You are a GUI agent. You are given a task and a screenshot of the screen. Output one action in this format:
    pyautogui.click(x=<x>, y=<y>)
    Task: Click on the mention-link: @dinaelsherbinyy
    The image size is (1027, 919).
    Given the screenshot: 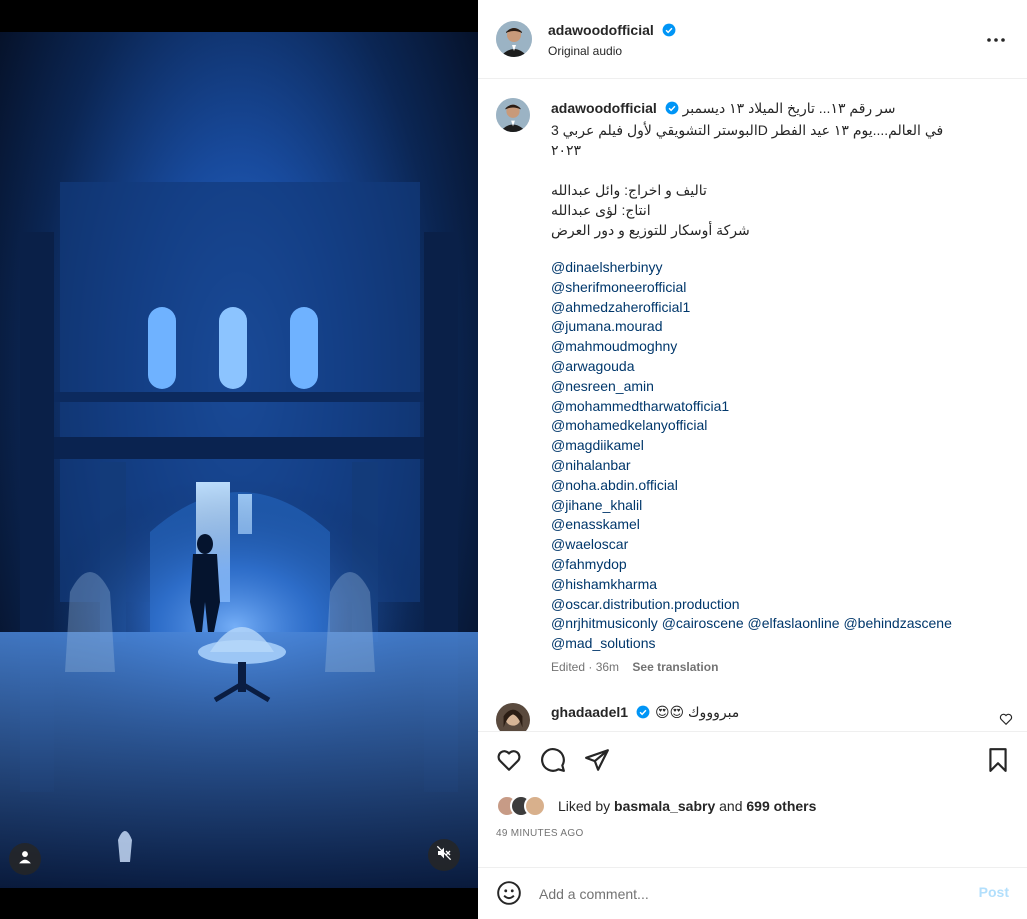 What is the action you would take?
    pyautogui.click(x=771, y=268)
    